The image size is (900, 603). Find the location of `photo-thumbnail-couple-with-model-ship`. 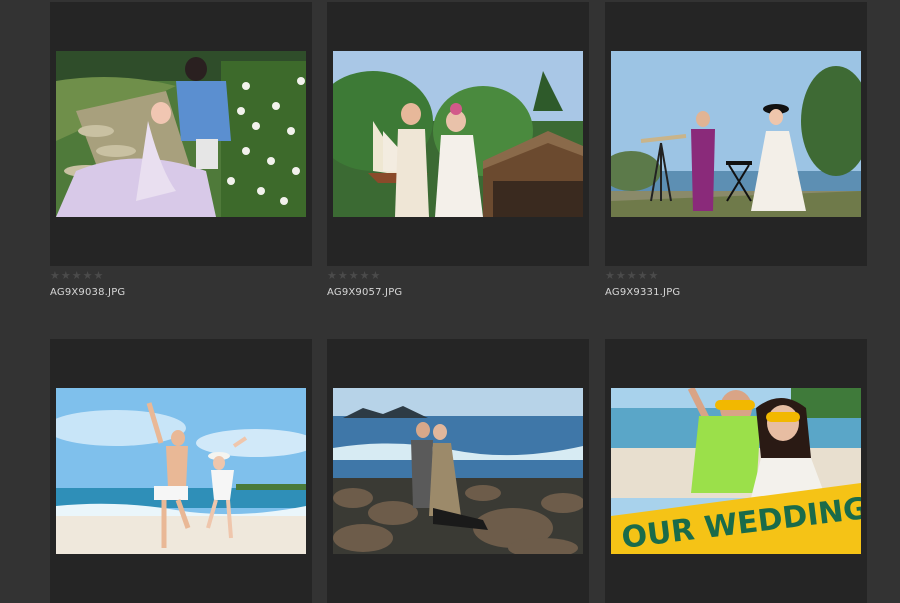

photo-thumbnail-couple-with-model-ship is located at coordinates (458, 134).